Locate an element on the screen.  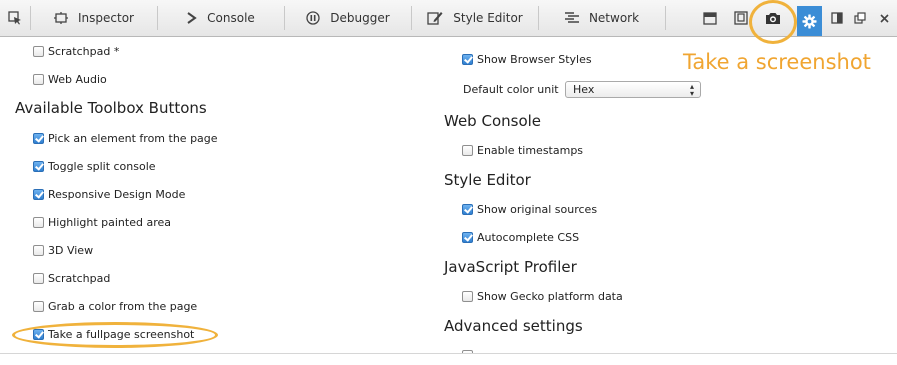
tab-inspector: Inspector is located at coordinates (94, 18).